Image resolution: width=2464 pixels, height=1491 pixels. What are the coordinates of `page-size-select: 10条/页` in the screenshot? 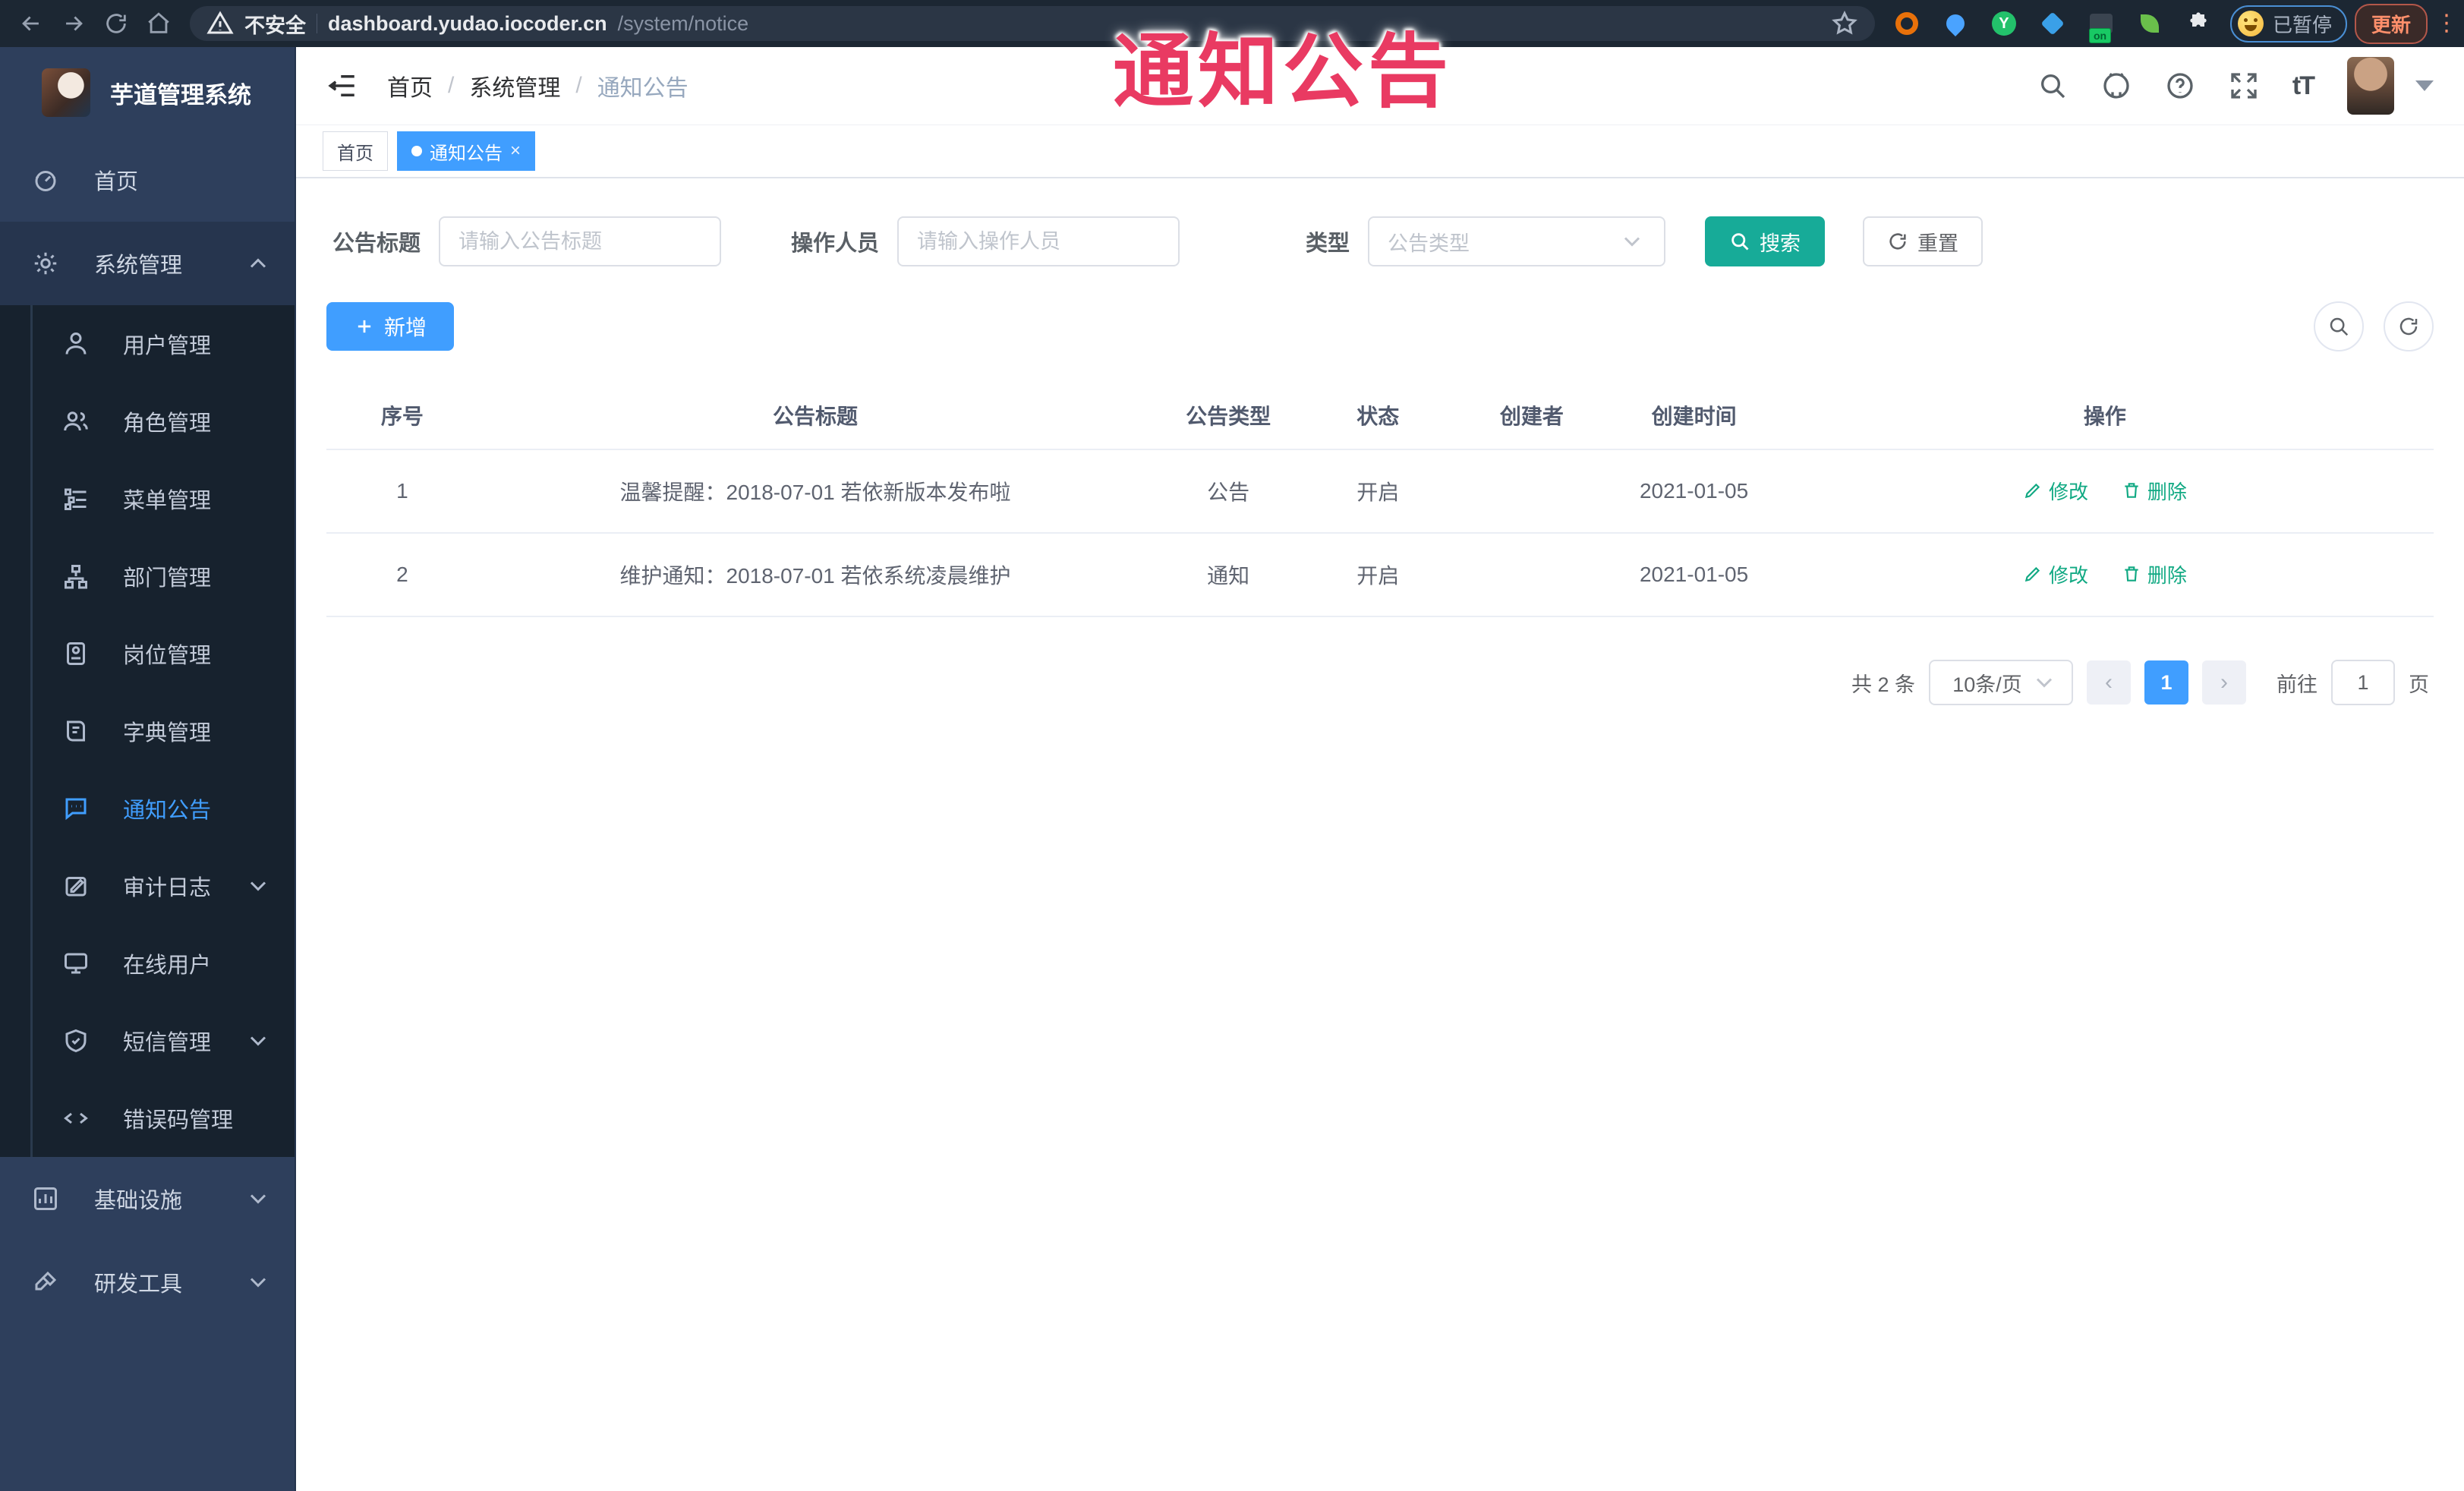 It's located at (2001, 682).